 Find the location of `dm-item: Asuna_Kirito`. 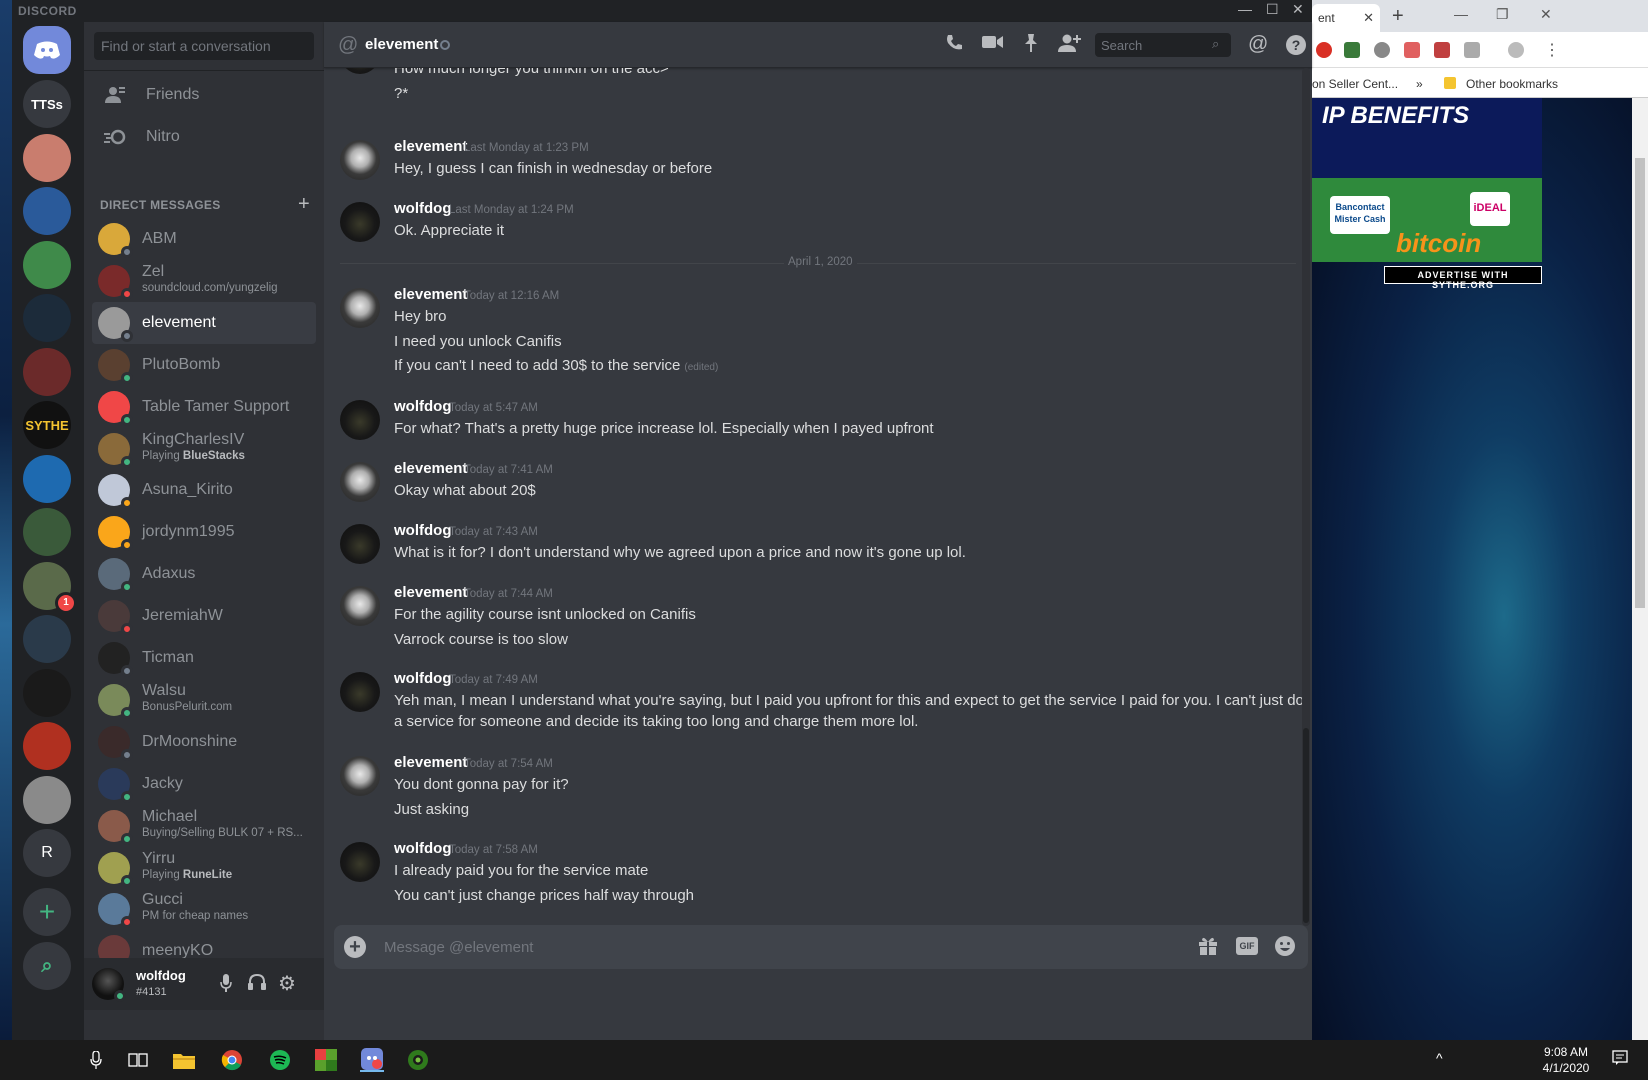

dm-item: Asuna_Kirito is located at coordinates (204, 490).